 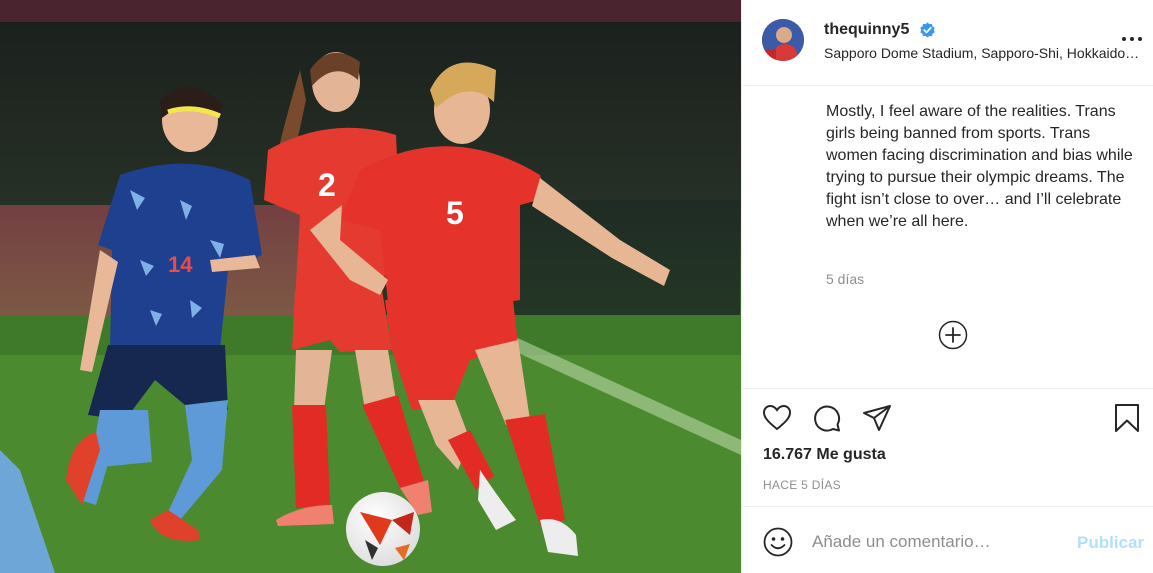 I want to click on soccer-ball, so click(x=383, y=529).